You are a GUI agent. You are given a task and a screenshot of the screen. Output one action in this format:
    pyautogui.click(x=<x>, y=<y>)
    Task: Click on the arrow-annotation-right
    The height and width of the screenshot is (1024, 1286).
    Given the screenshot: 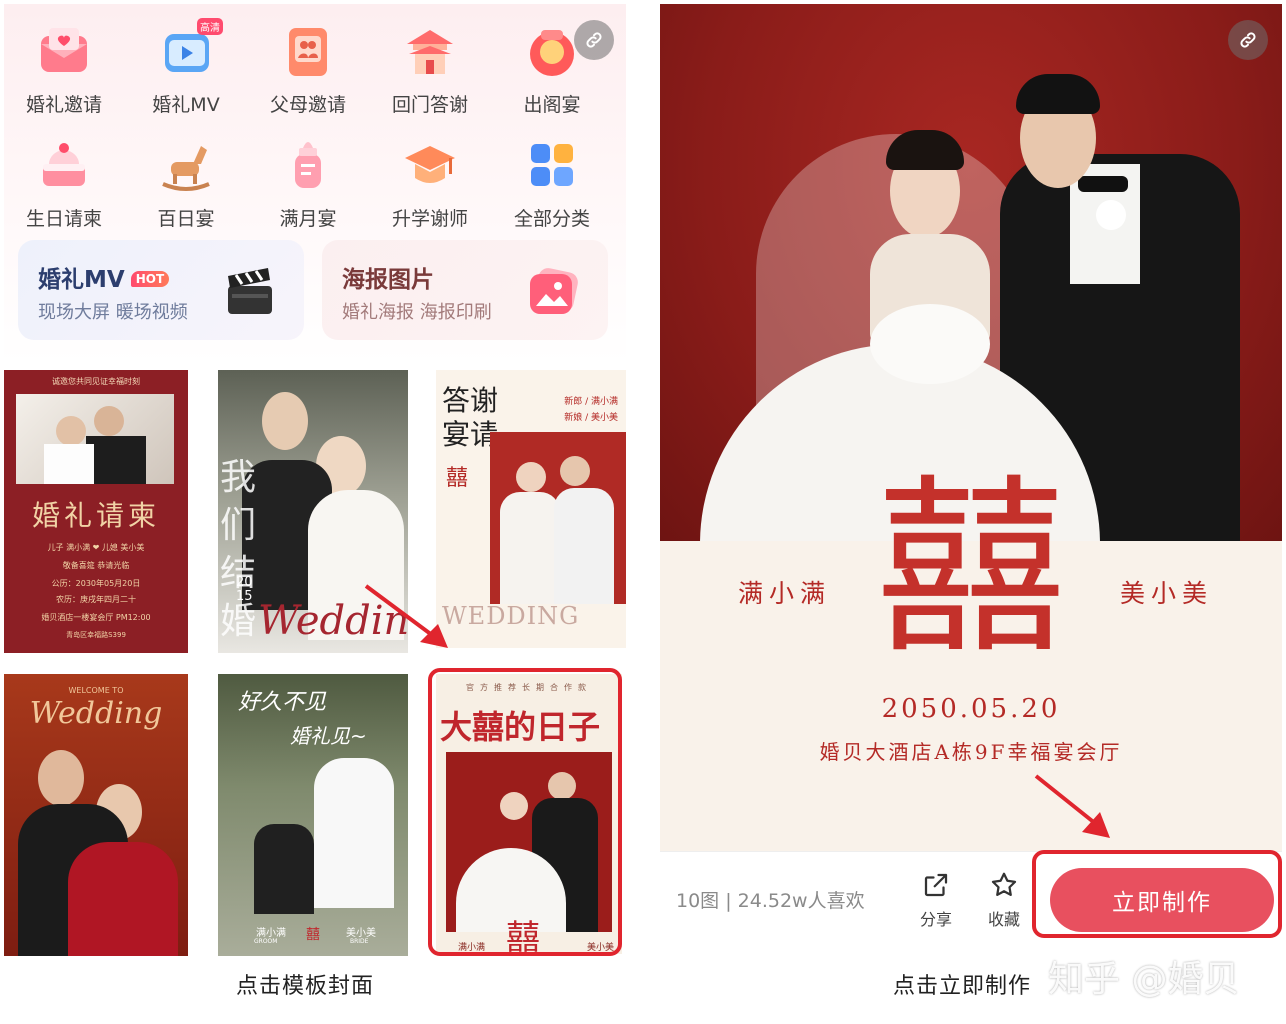 What is the action you would take?
    pyautogui.click(x=1072, y=806)
    